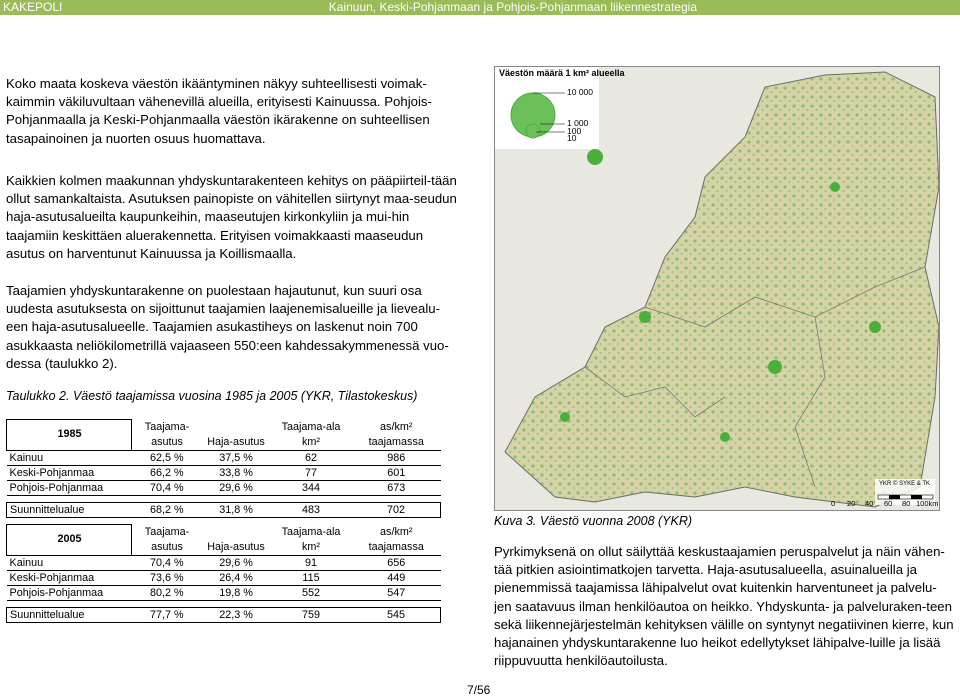  What do you see at coordinates (888, 503) in the screenshot?
I see `scale-label: 60` at bounding box center [888, 503].